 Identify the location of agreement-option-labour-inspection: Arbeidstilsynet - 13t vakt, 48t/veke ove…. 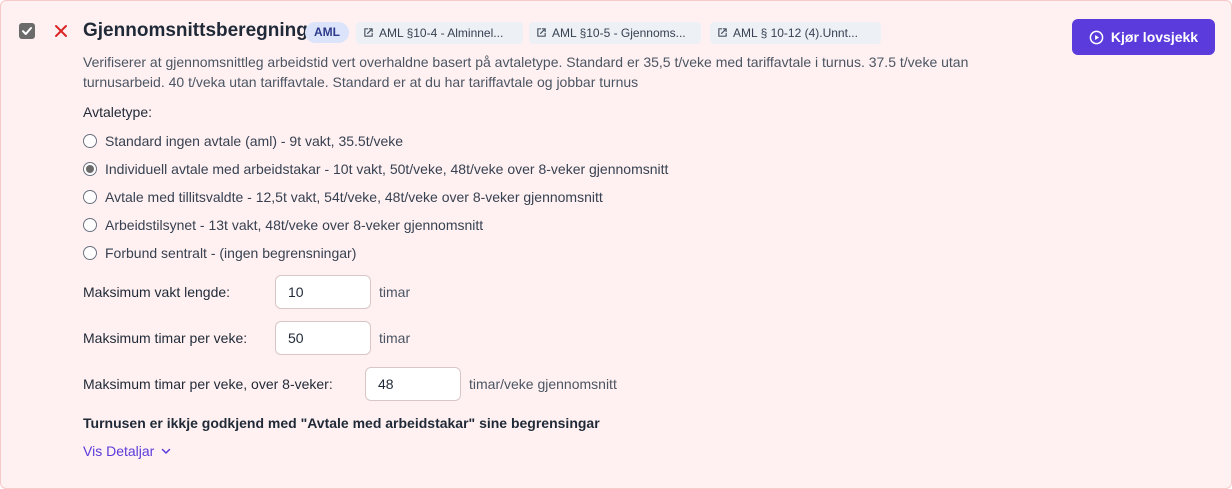
(283, 225).